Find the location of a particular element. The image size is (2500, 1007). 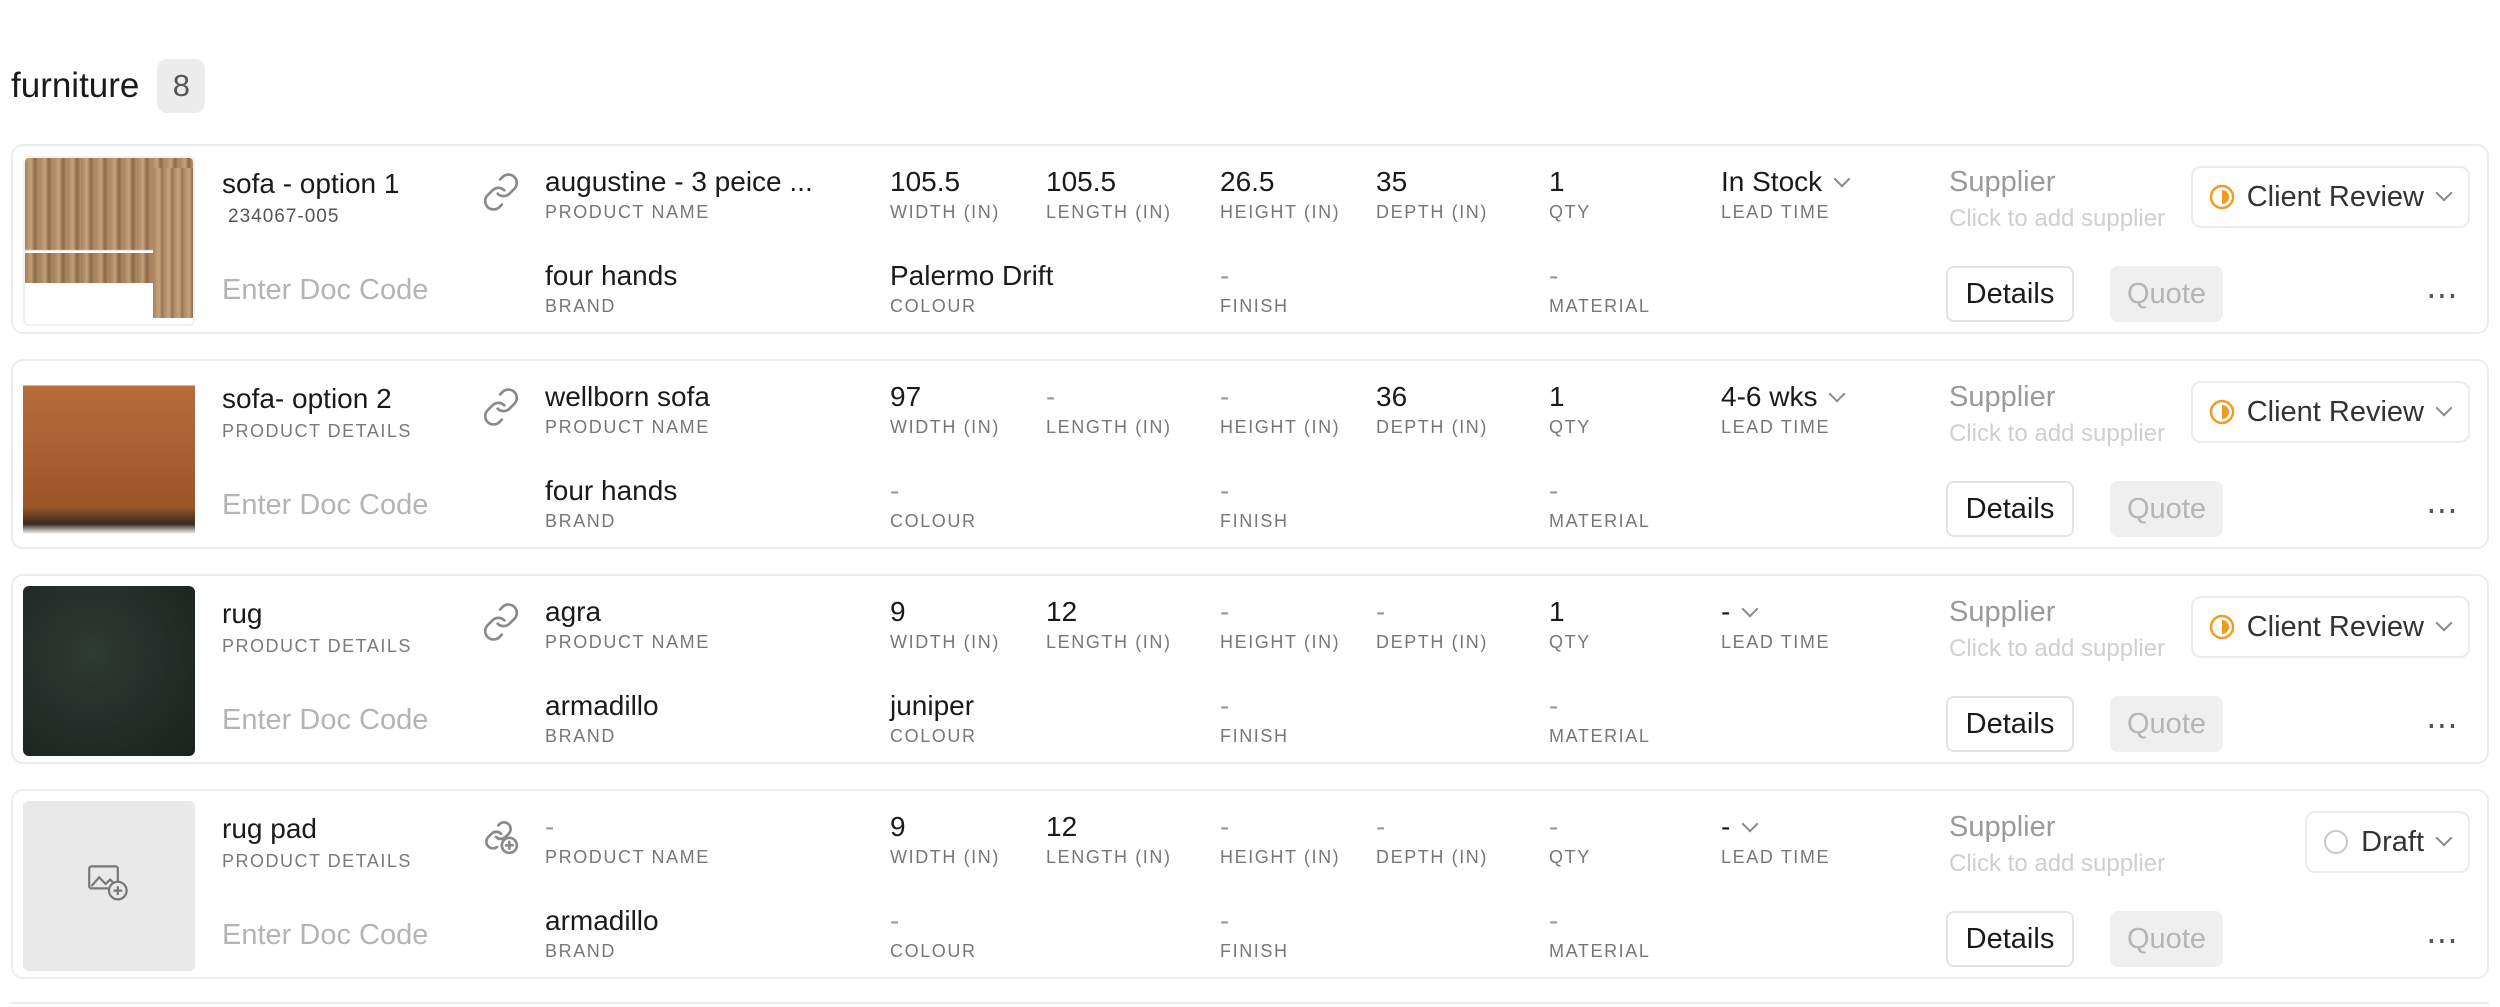

width-field: 105.5 WIDTH (IN) is located at coordinates (945, 194).